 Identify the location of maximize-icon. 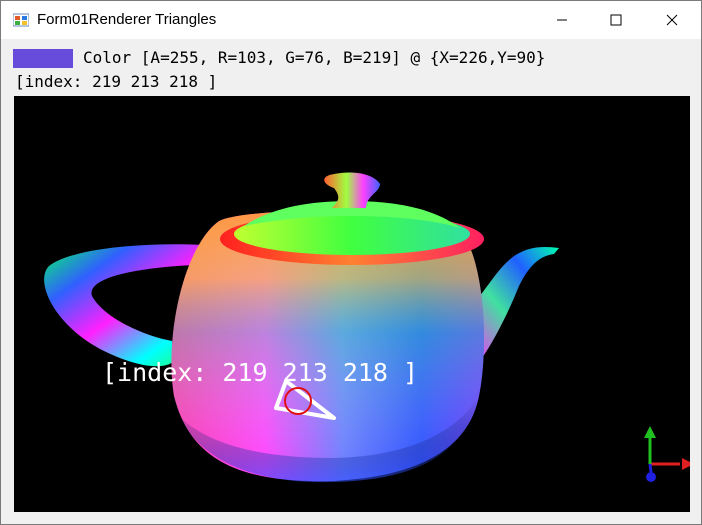
(616, 20).